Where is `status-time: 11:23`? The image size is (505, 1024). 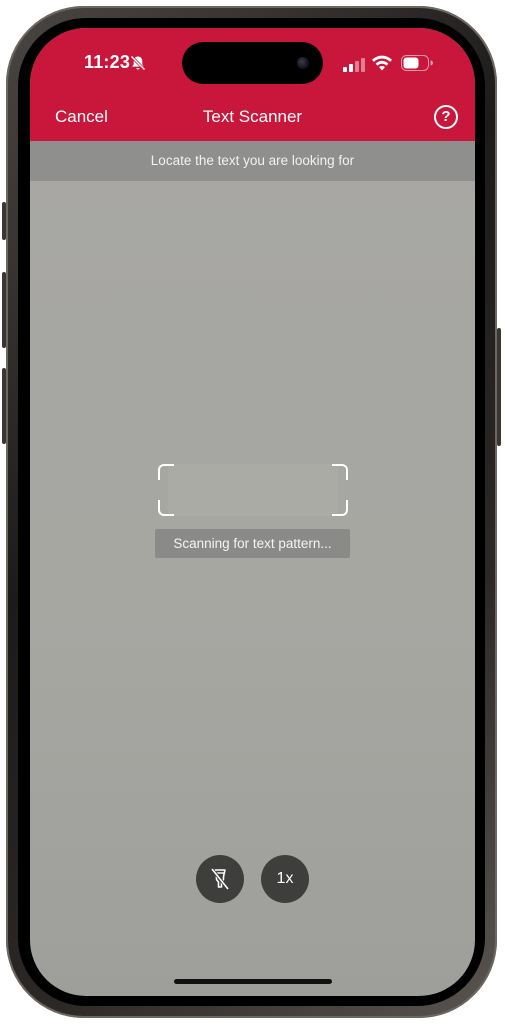
status-time: 11:23 is located at coordinates (107, 62).